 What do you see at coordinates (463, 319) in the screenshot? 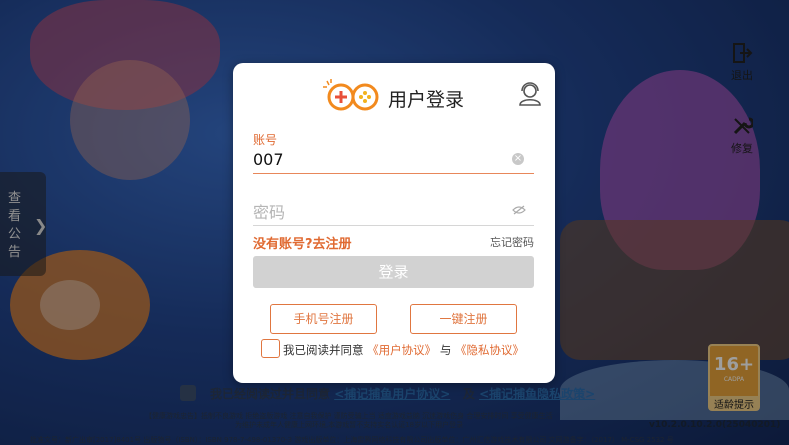
I see `one-key-register-button: 一键注册` at bounding box center [463, 319].